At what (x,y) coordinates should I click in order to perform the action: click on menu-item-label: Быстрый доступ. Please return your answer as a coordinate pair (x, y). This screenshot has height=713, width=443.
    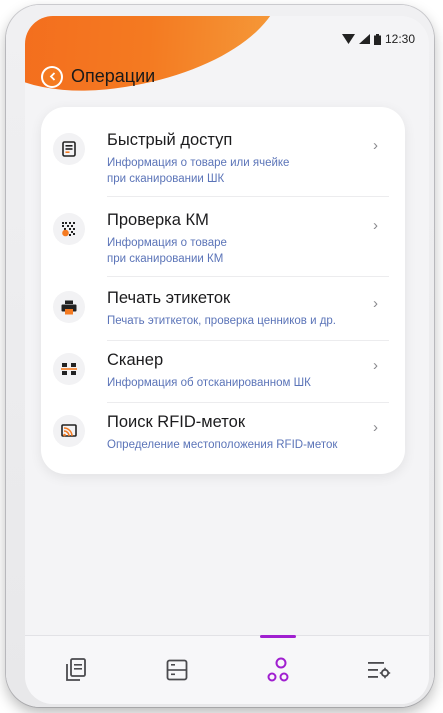
    Looking at the image, I should click on (170, 140).